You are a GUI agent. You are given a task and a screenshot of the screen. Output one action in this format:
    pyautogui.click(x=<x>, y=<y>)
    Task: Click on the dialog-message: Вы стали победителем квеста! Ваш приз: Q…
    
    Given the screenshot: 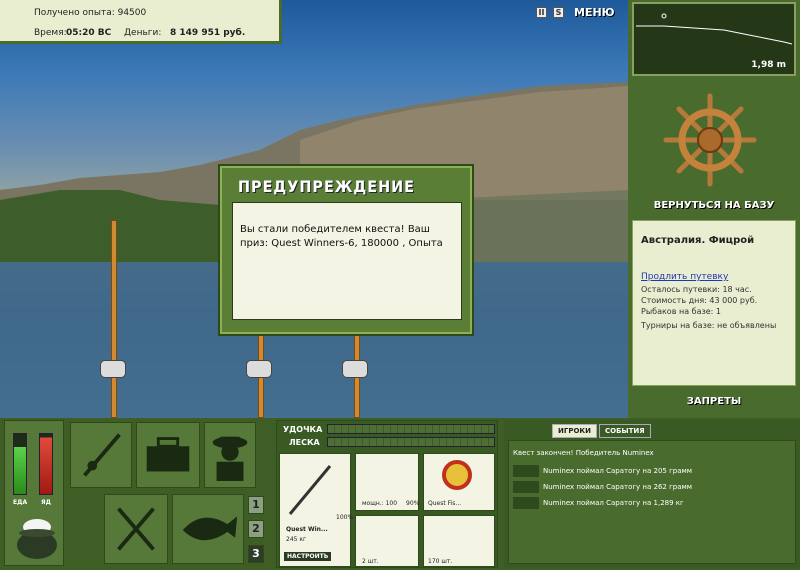 What is the action you would take?
    pyautogui.click(x=347, y=261)
    